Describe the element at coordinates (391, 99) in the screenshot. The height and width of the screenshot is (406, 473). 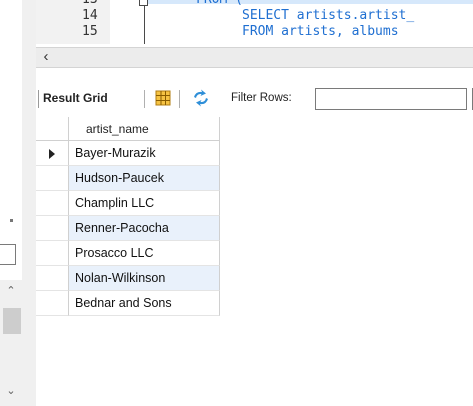
I see `filter-rows-input` at that location.